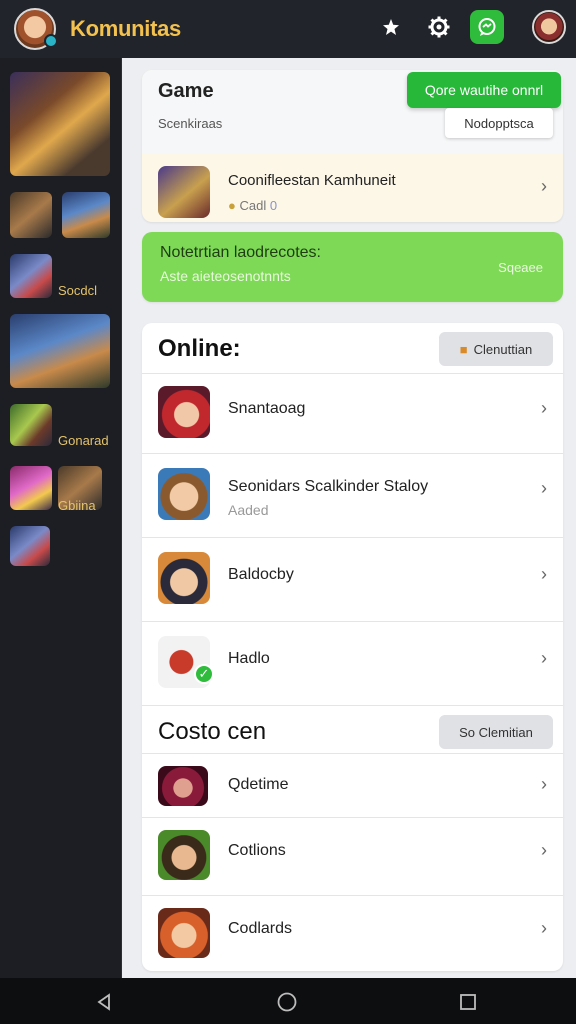  I want to click on system-nav-bar, so click(288, 1001).